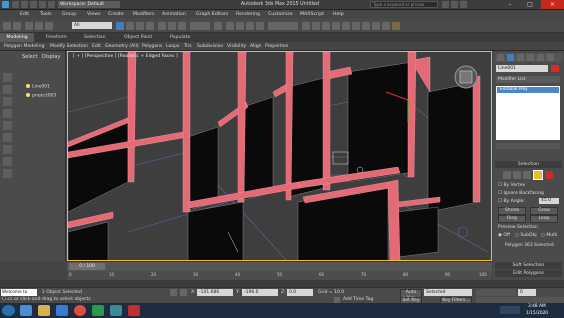 This screenshot has width=564, height=318. What do you see at coordinates (7, 77) in the screenshot?
I see `display-none-icon` at bounding box center [7, 77].